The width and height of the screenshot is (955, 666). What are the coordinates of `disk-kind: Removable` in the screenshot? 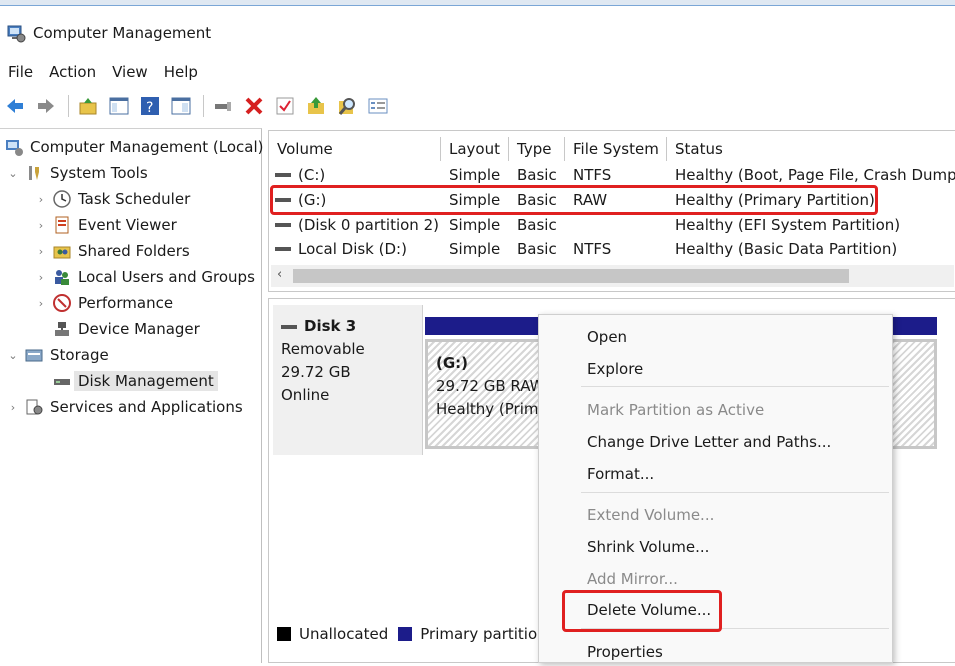 It's located at (323, 349).